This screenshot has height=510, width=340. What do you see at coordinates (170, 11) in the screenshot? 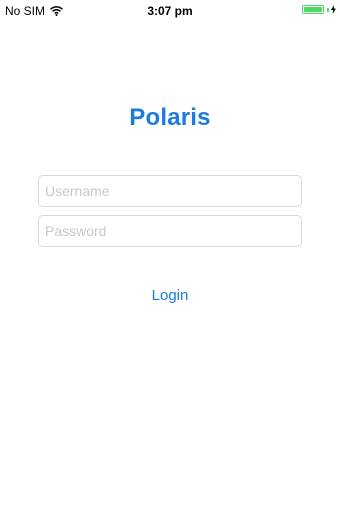
I see `status-bar: No SIM 3:07 pm` at bounding box center [170, 11].